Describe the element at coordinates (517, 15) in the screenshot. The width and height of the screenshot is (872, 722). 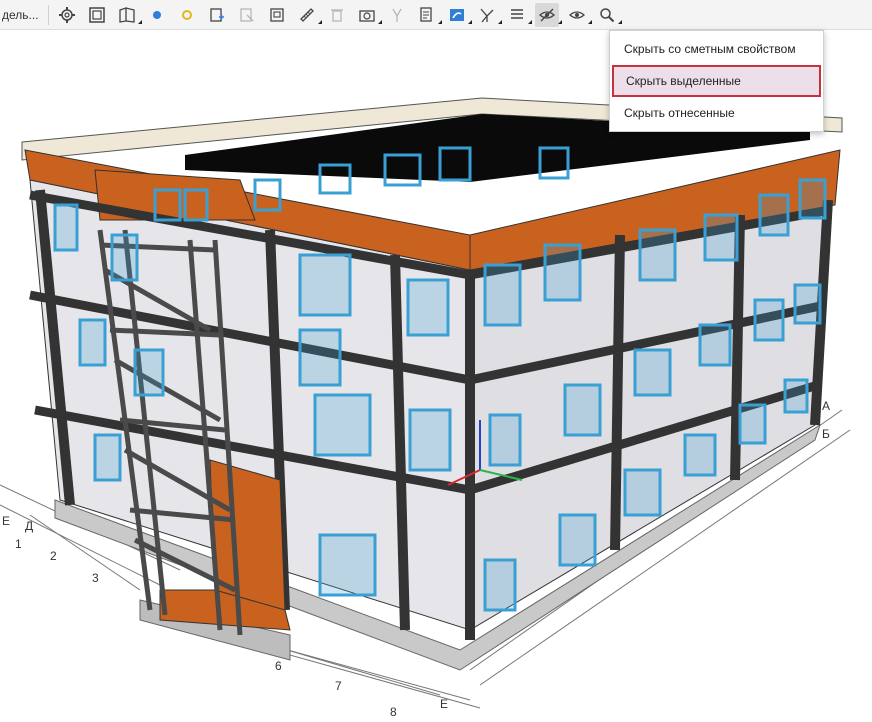
I see `list-icon` at that location.